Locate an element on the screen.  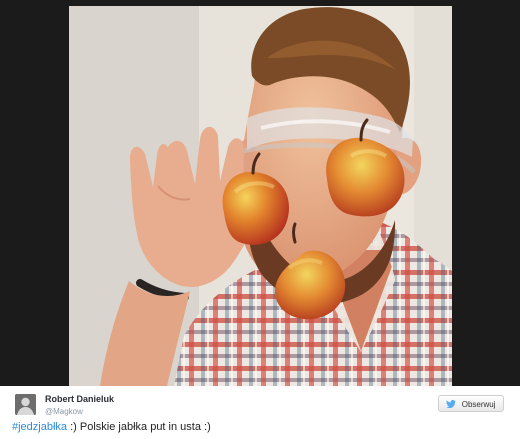
hashtag-link: #jedzjabłka is located at coordinates (39, 427).